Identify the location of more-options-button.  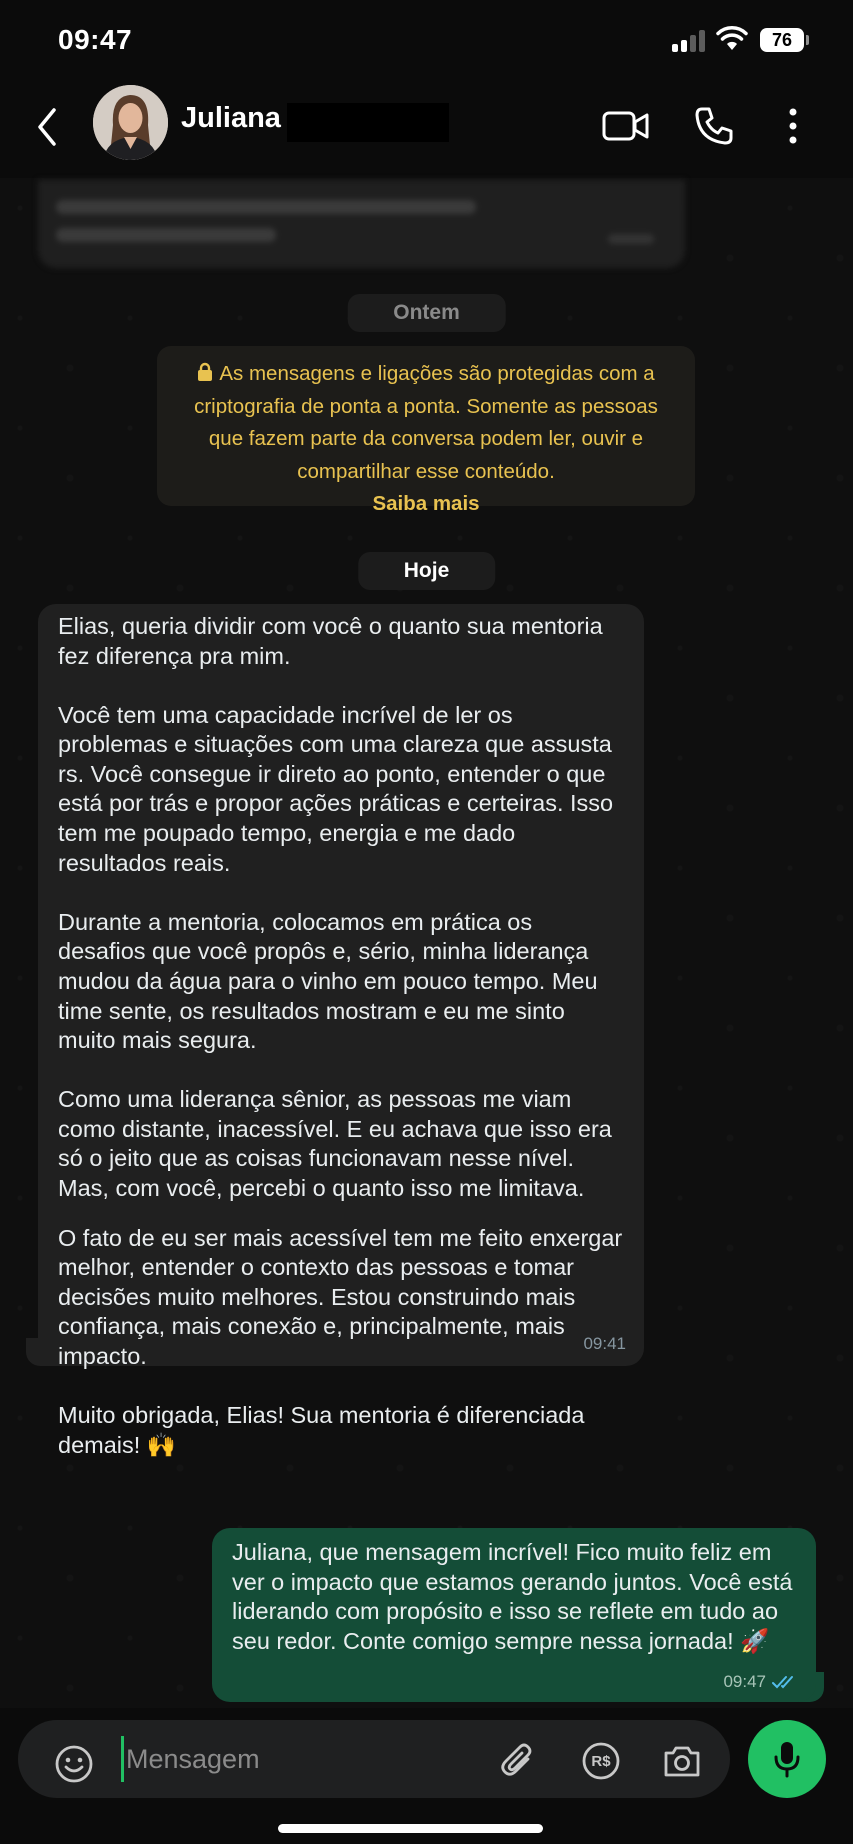
(793, 126).